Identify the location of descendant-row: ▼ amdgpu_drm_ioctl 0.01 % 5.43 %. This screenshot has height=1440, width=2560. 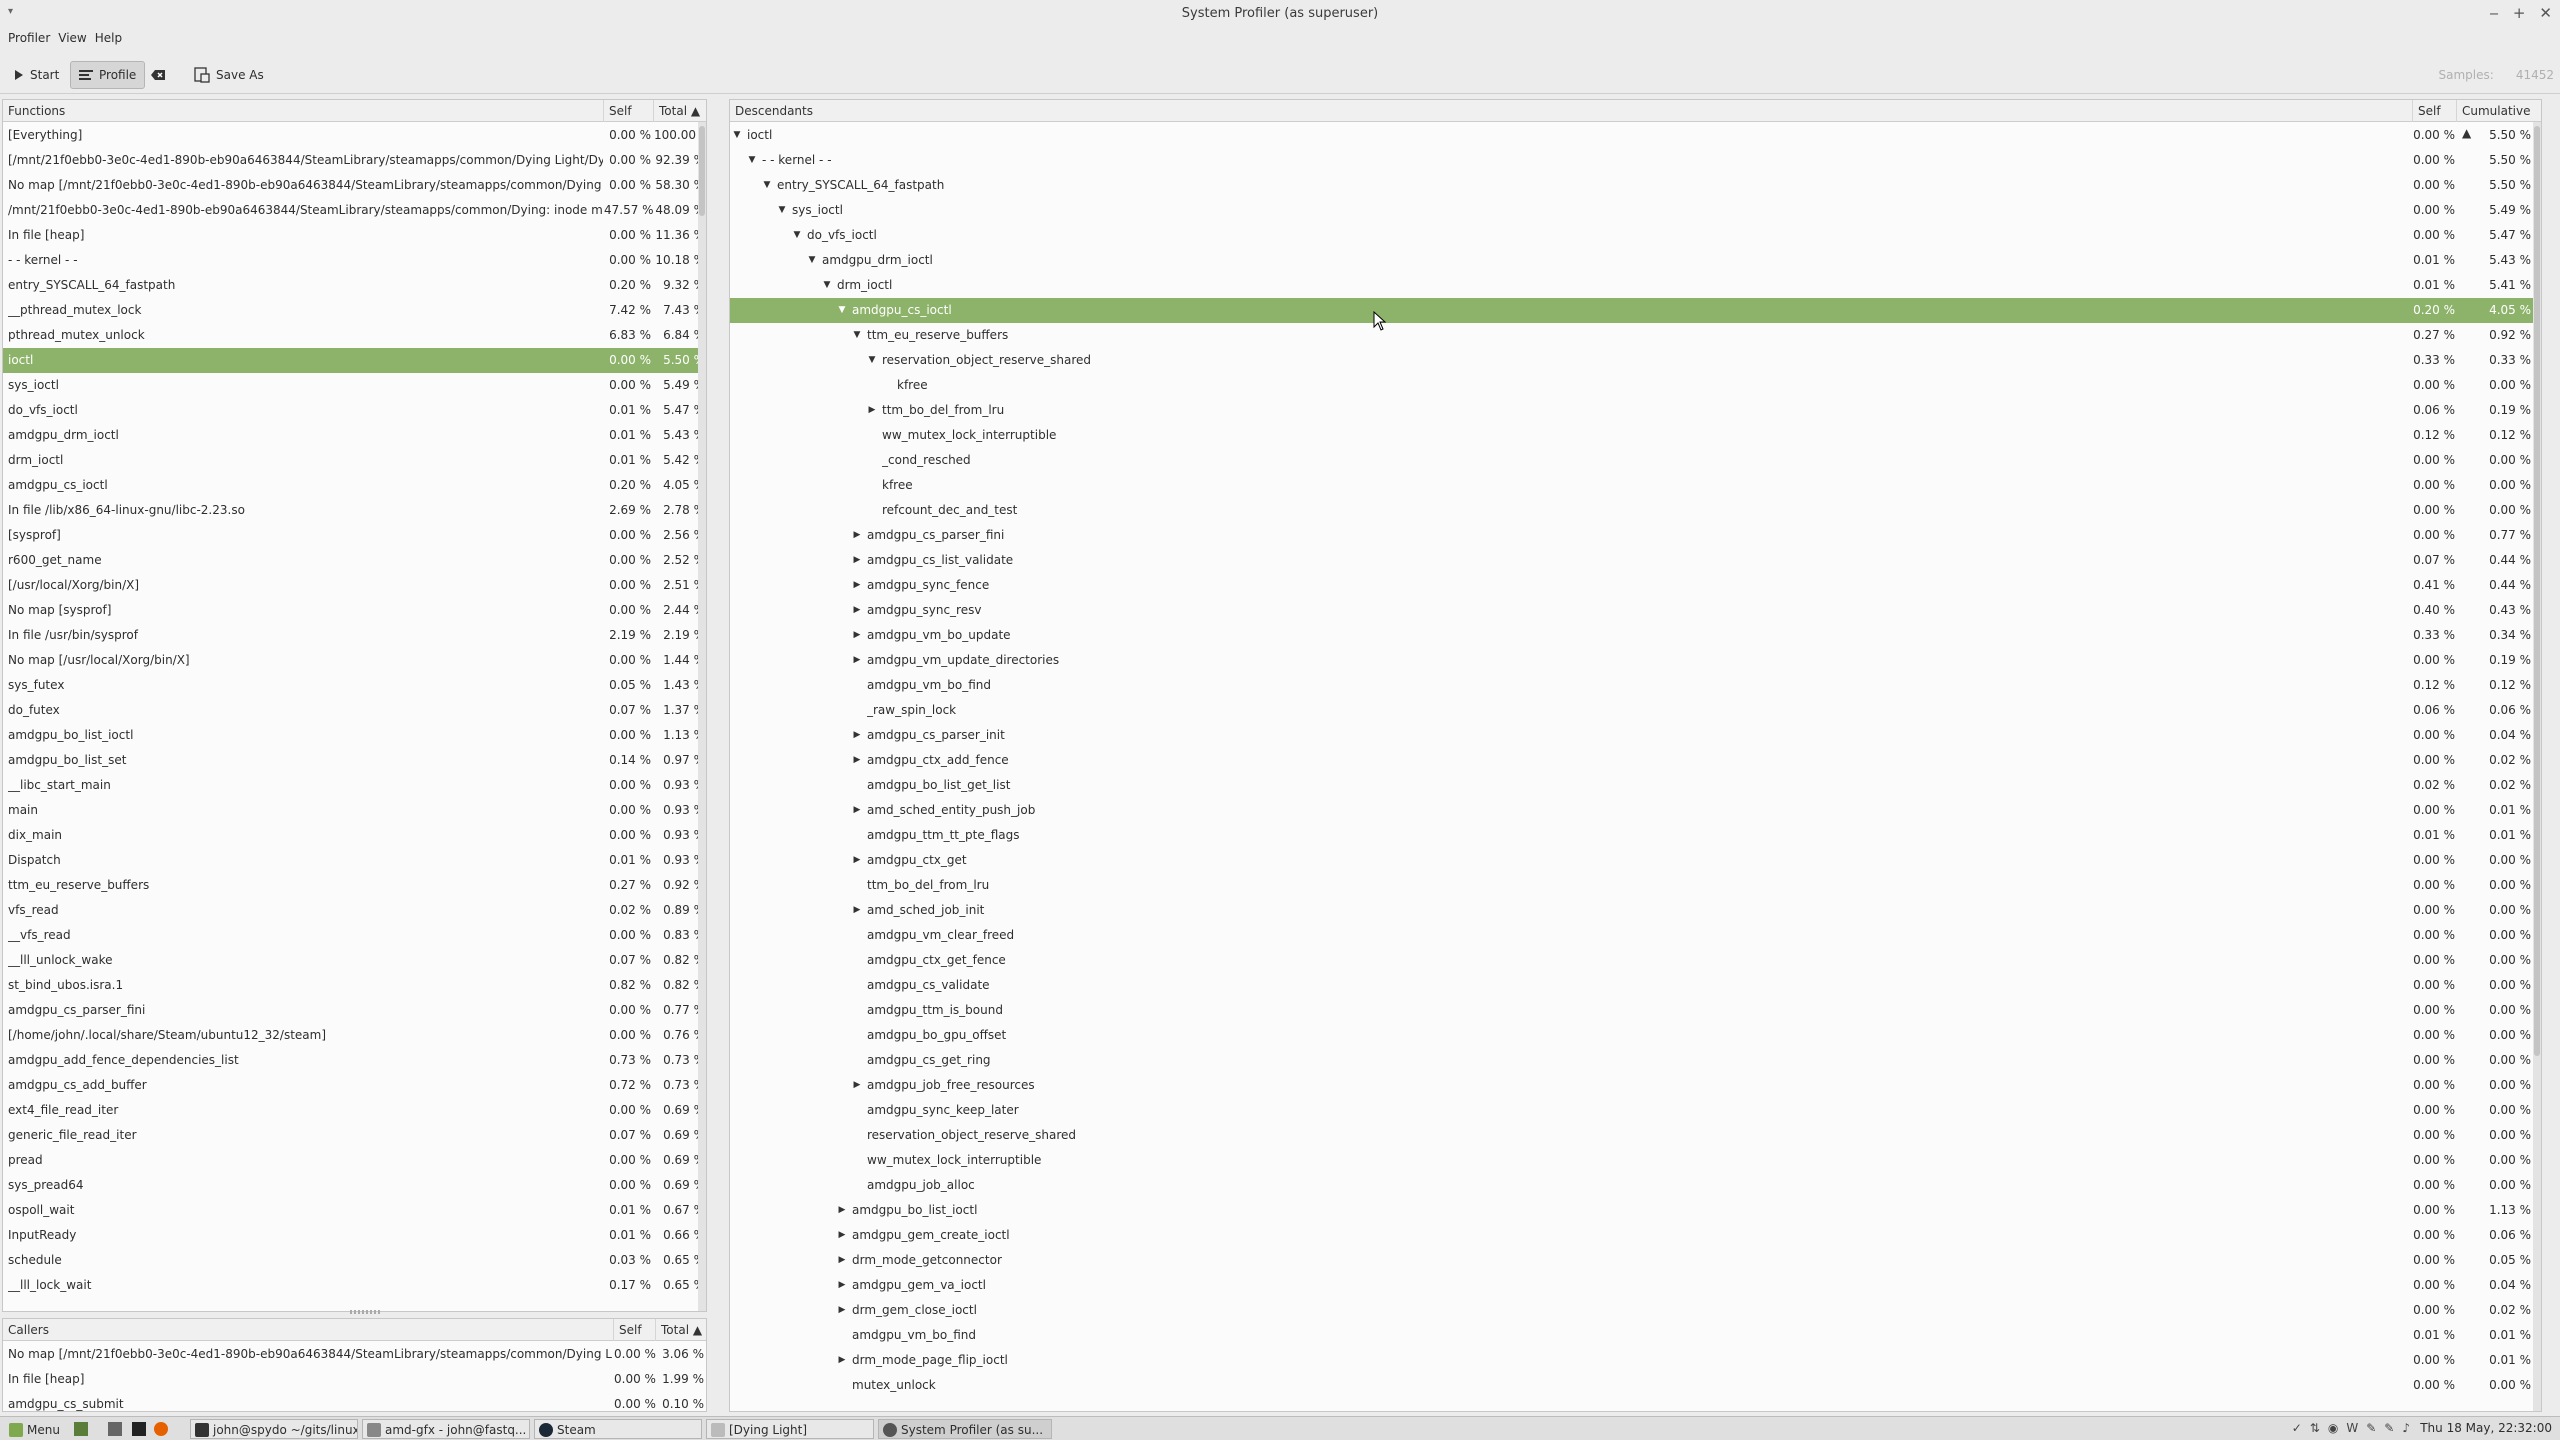
(1635, 260).